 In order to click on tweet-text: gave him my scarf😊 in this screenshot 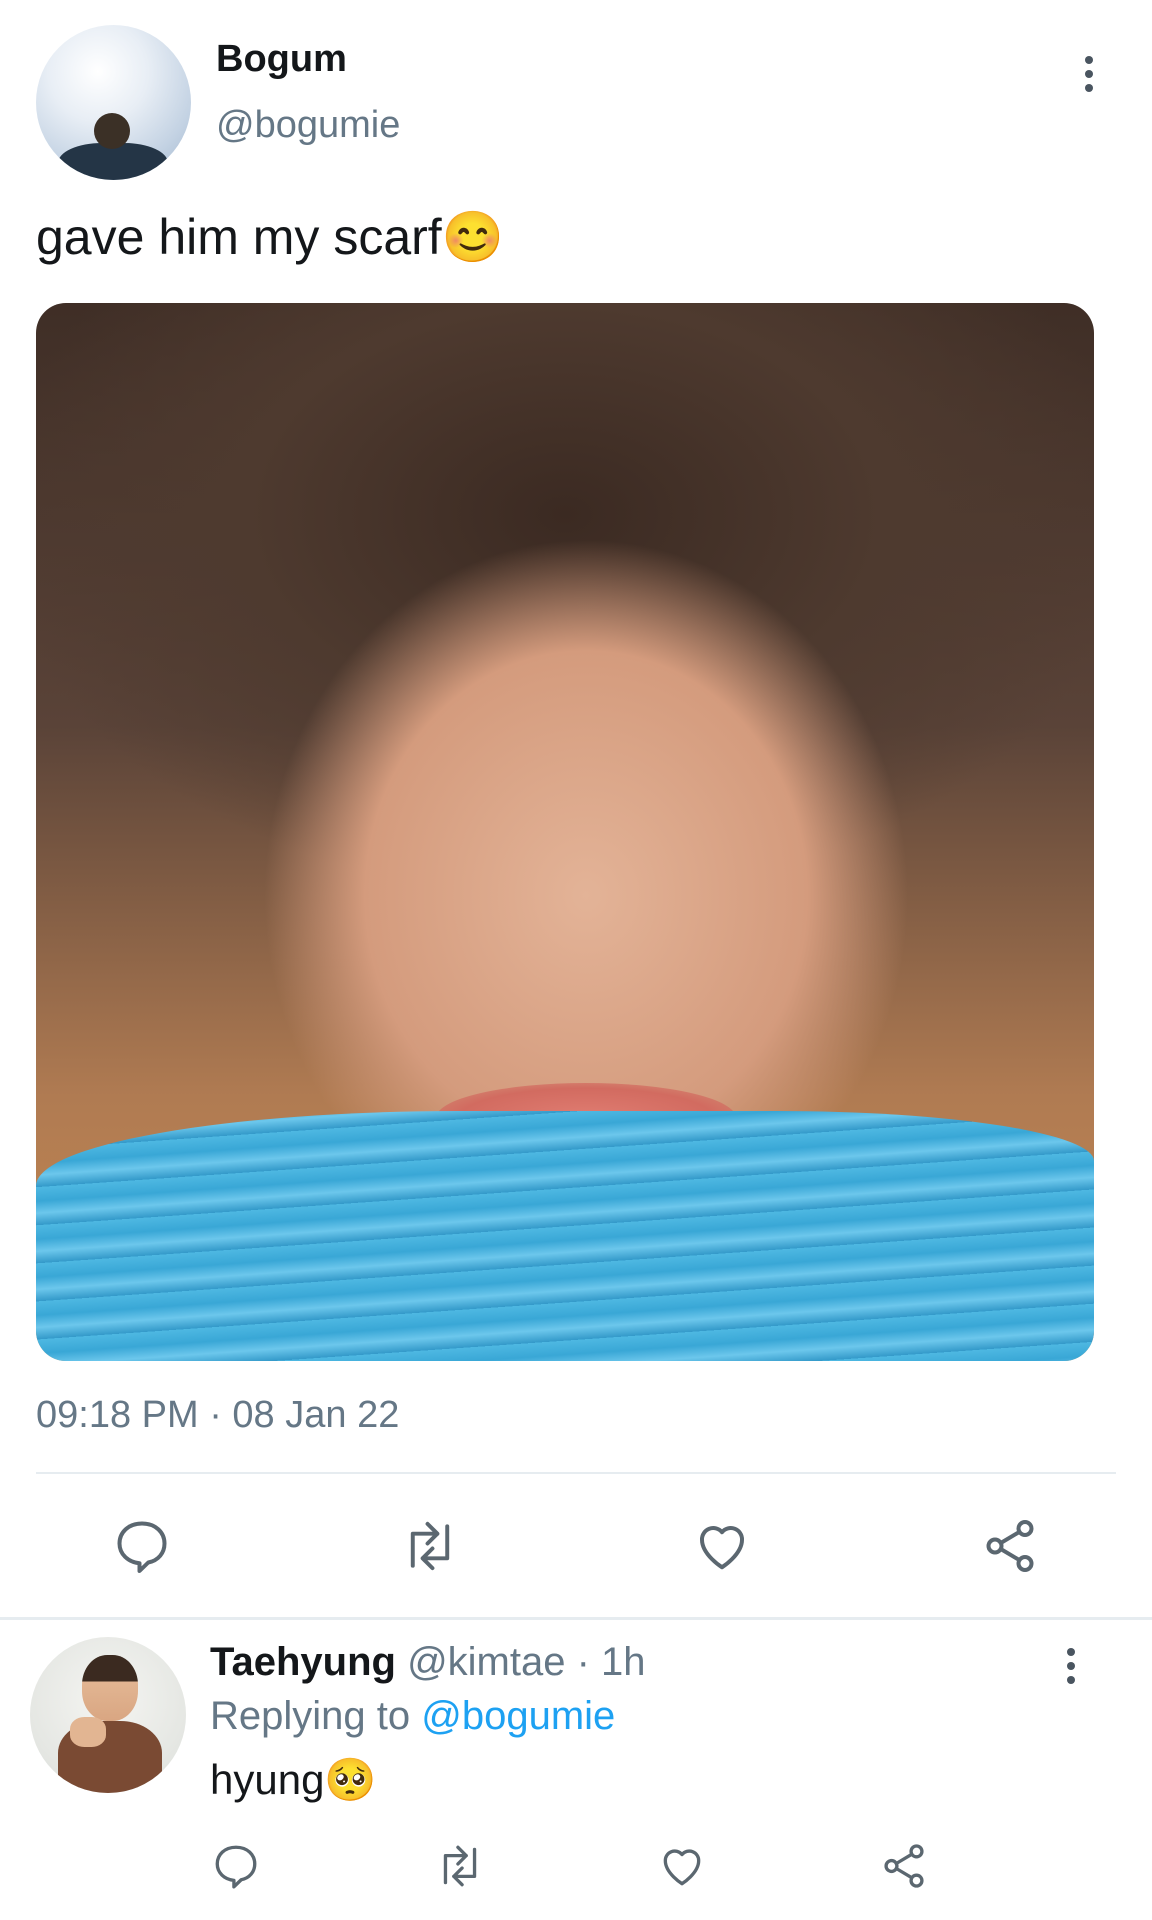, I will do `click(270, 237)`.